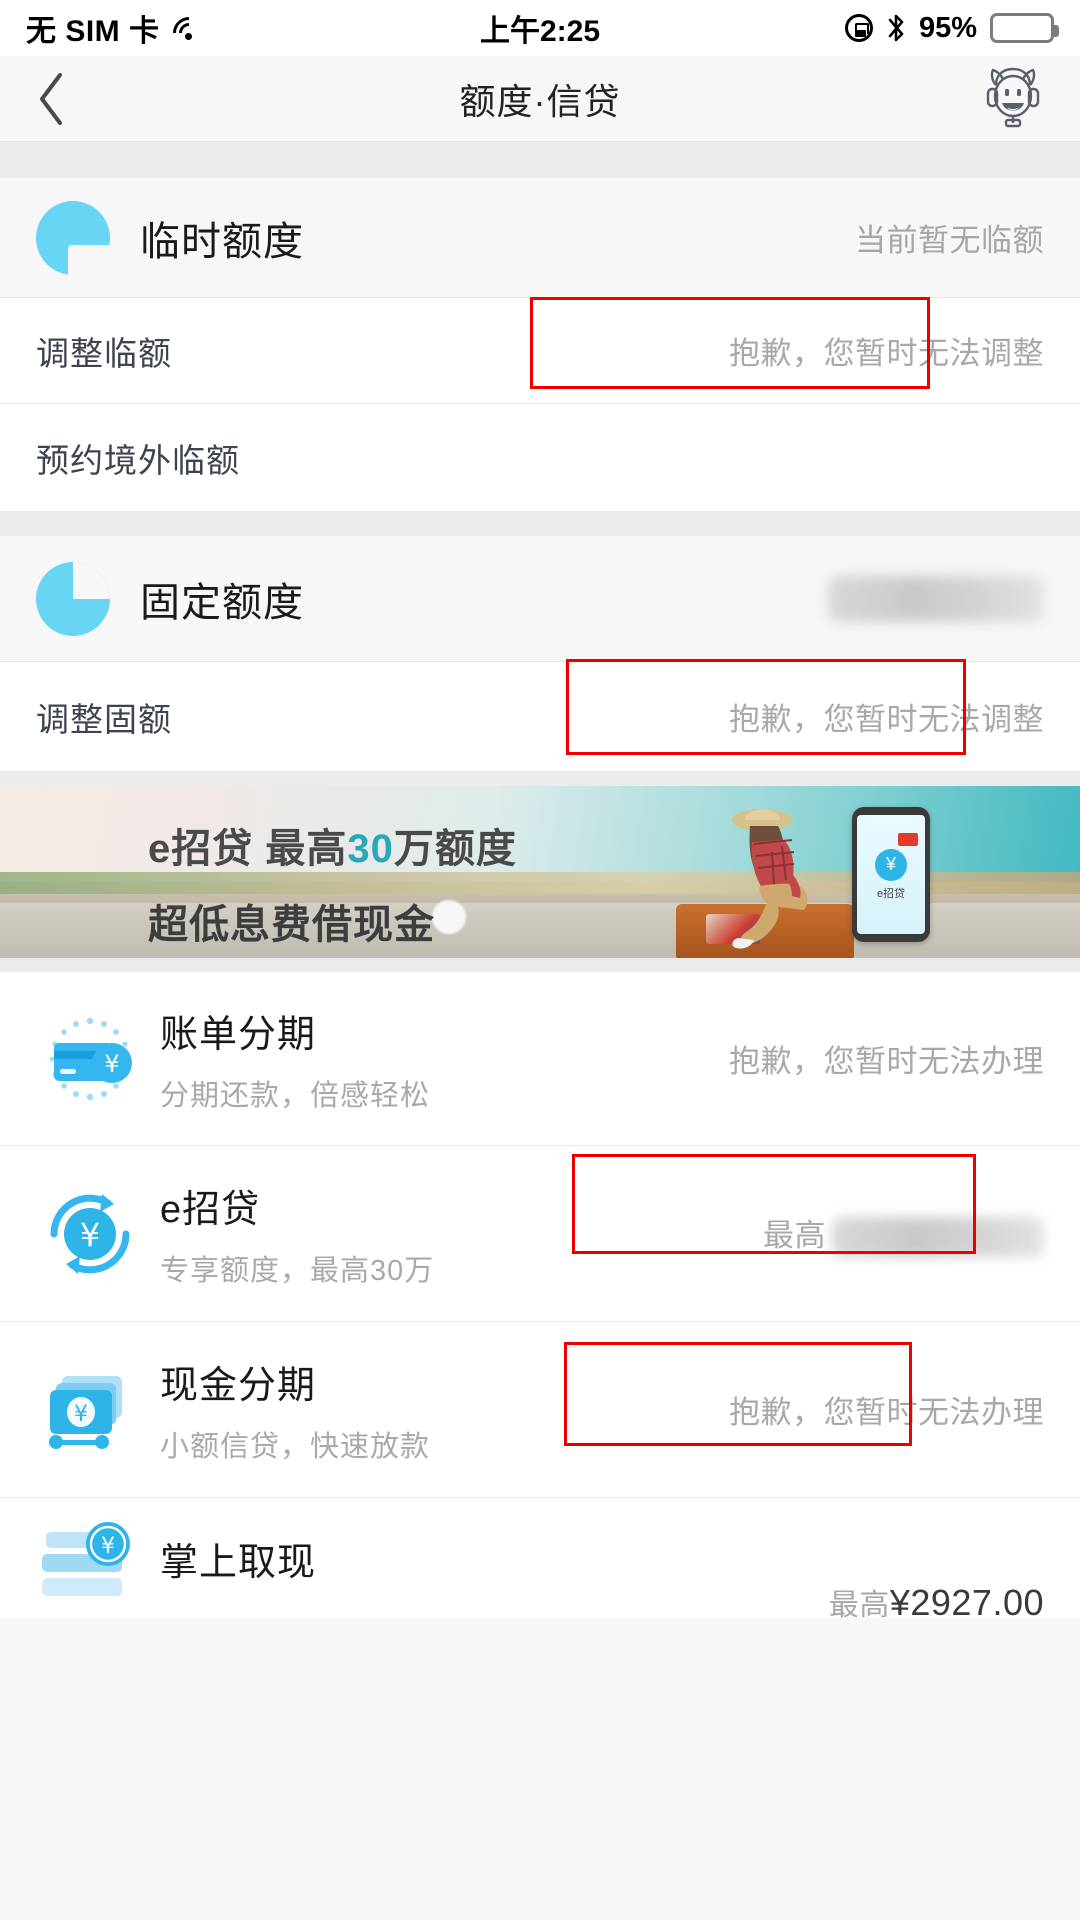 This screenshot has width=1080, height=1920. Describe the element at coordinates (238, 1562) in the screenshot. I see `product-title: 掌上取现` at that location.